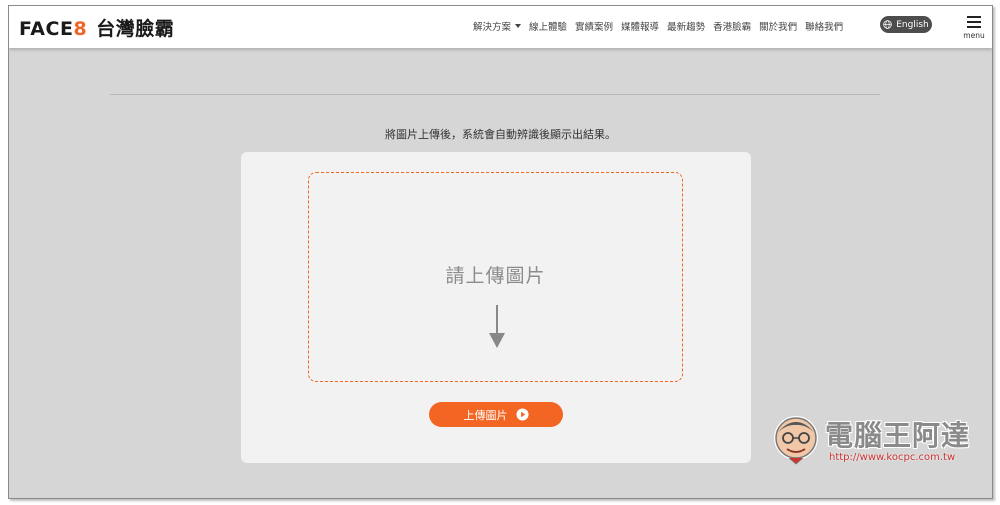 Image resolution: width=1000 pixels, height=505 pixels. I want to click on nav-item-case-studies: 實績案例, so click(594, 26).